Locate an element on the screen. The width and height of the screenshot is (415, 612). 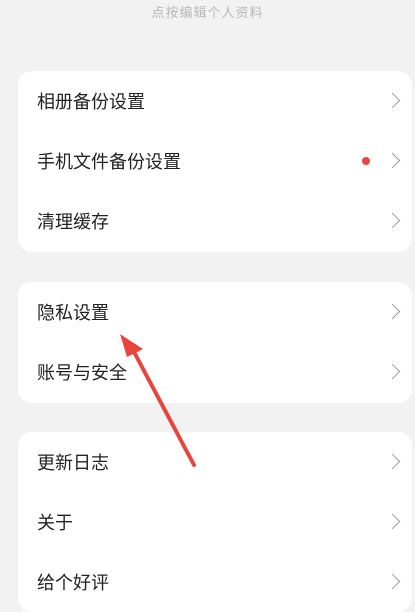
edit-profile-hint: 点按编辑个人资料 is located at coordinates (207, 11).